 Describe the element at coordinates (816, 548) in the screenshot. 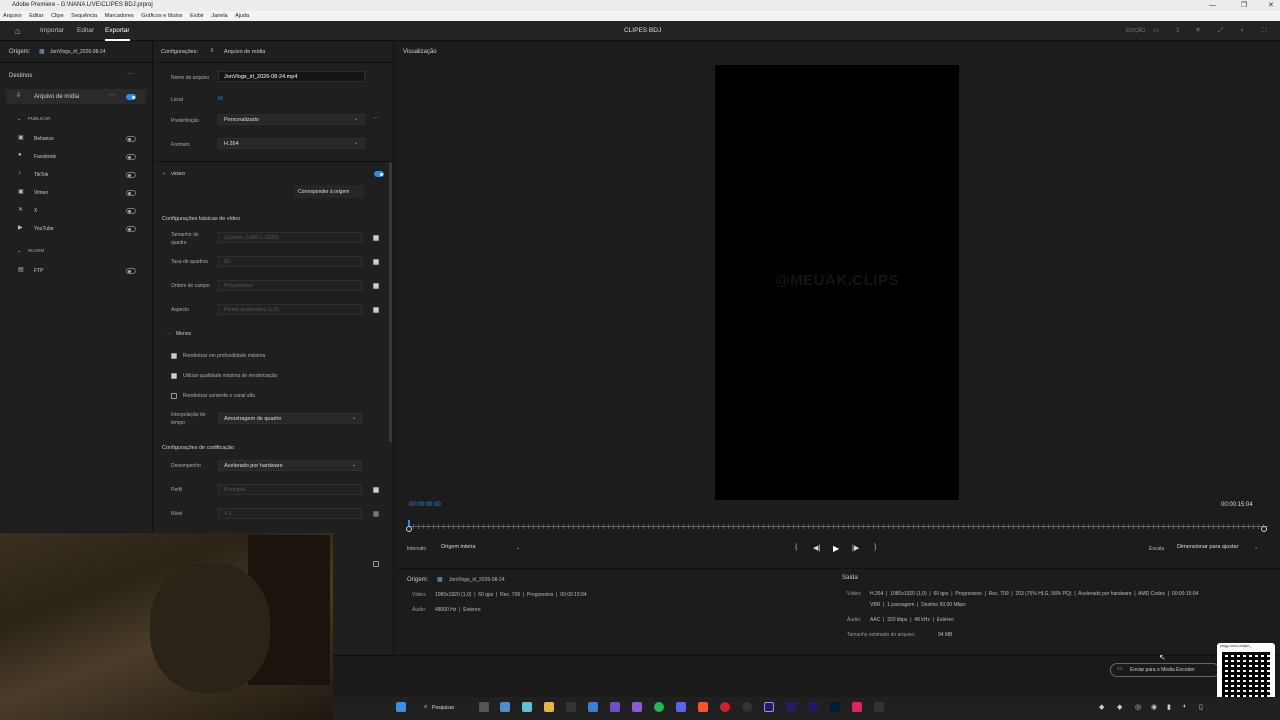

I see `step-back-icon: ◀|` at that location.